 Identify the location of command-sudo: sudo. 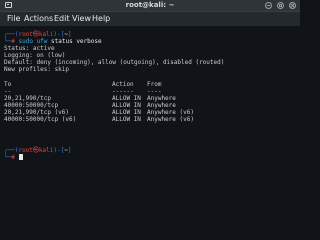
(25, 41).